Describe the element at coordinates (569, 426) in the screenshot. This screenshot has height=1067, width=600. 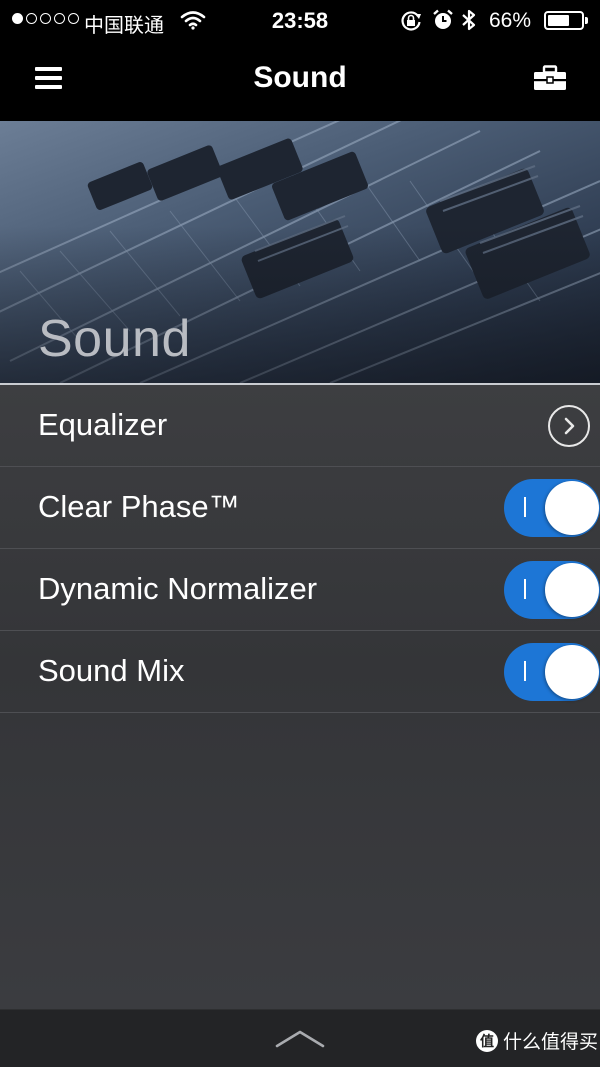
I see `chevron-right-icon` at that location.